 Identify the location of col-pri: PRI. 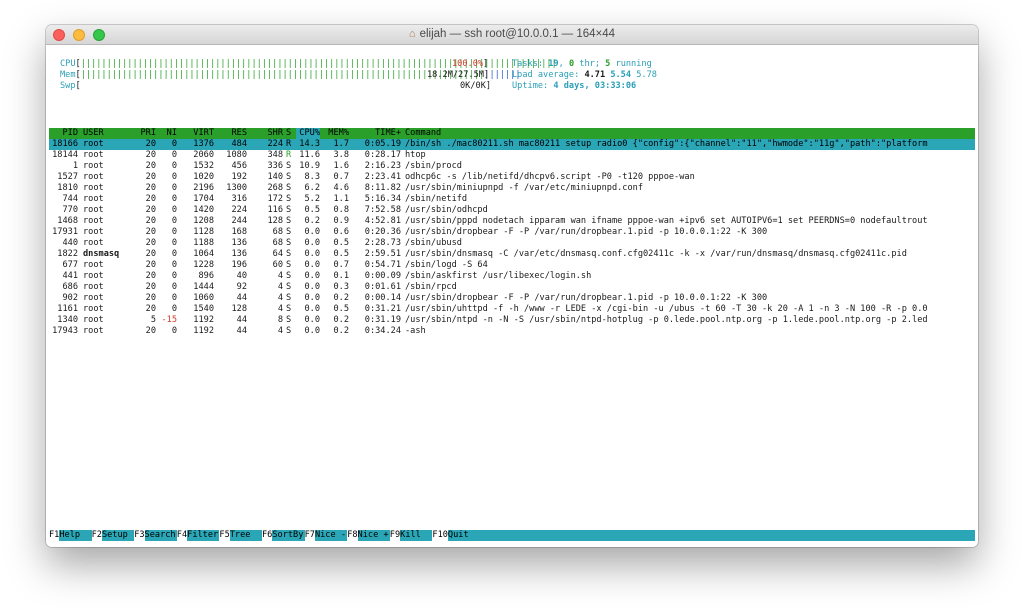
(147, 133).